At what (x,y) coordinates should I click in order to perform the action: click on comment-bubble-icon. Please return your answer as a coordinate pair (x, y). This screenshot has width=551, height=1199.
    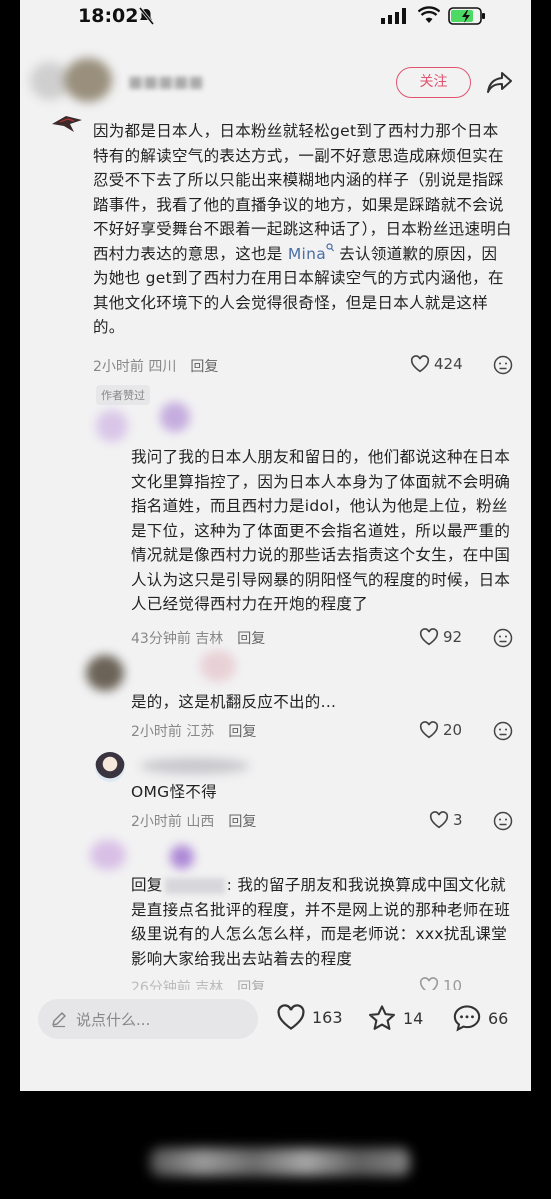
    Looking at the image, I should click on (467, 1018).